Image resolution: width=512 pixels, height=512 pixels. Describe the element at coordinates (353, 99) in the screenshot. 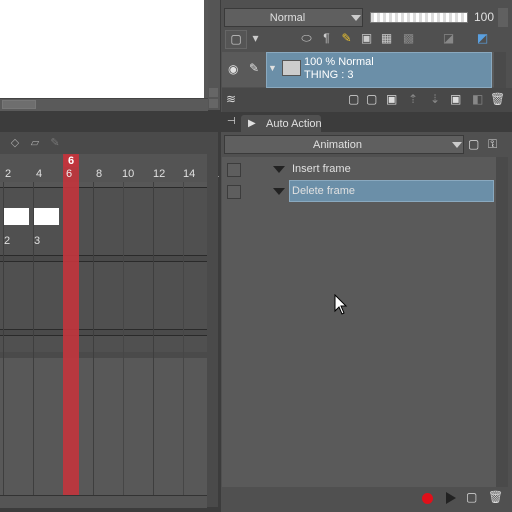

I see `new-raster-layer-icon: ▢` at that location.